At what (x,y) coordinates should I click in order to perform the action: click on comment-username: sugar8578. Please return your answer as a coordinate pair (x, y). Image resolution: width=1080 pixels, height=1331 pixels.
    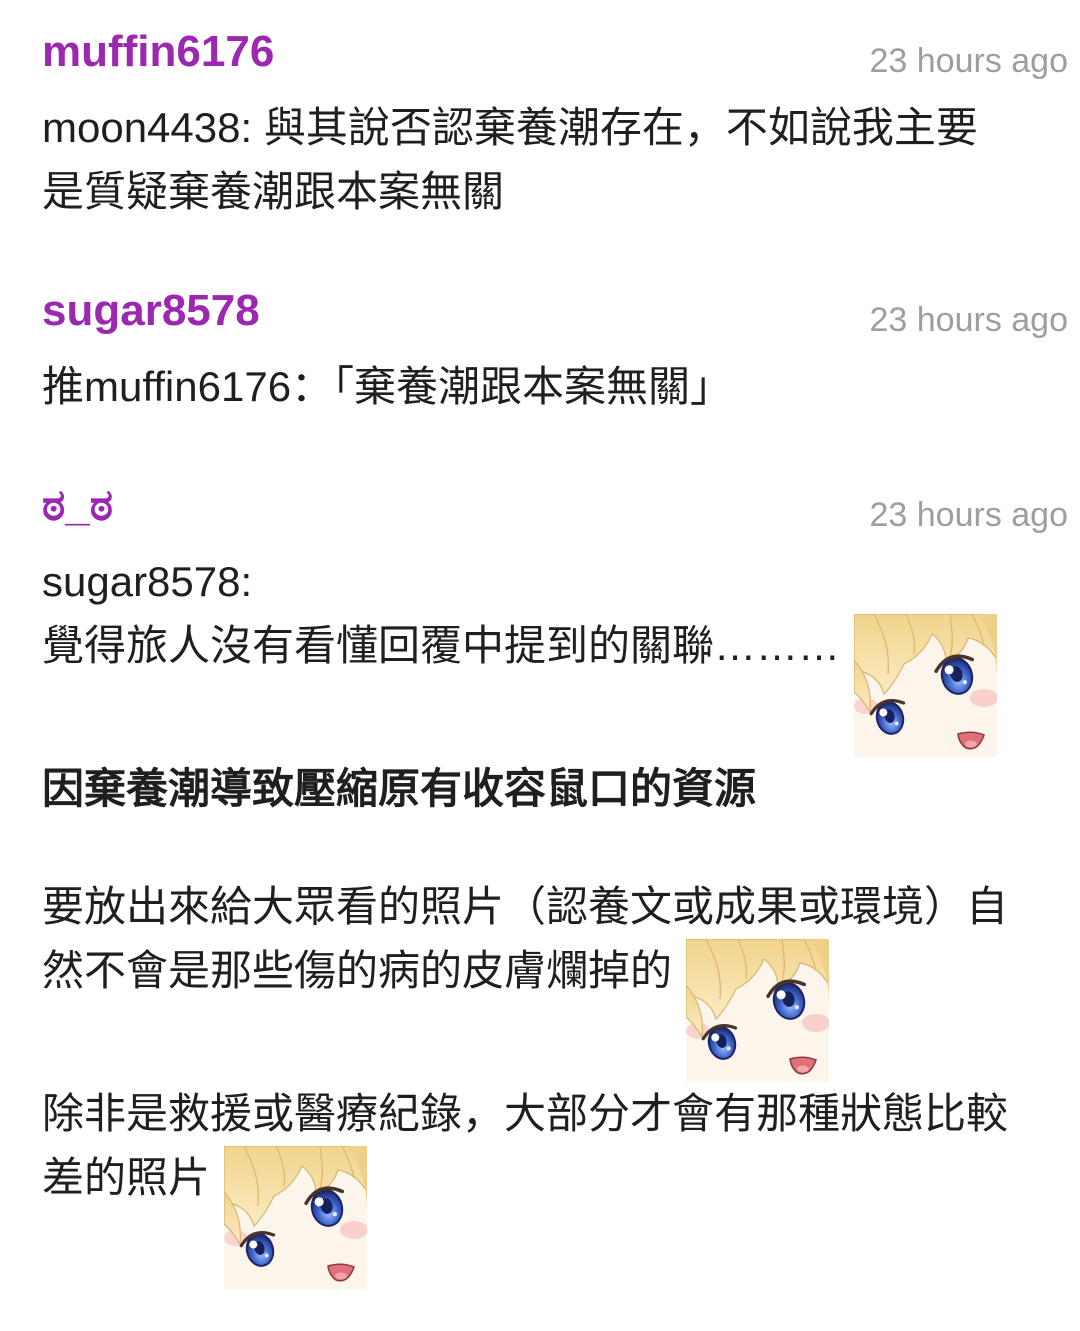
    Looking at the image, I should click on (151, 311).